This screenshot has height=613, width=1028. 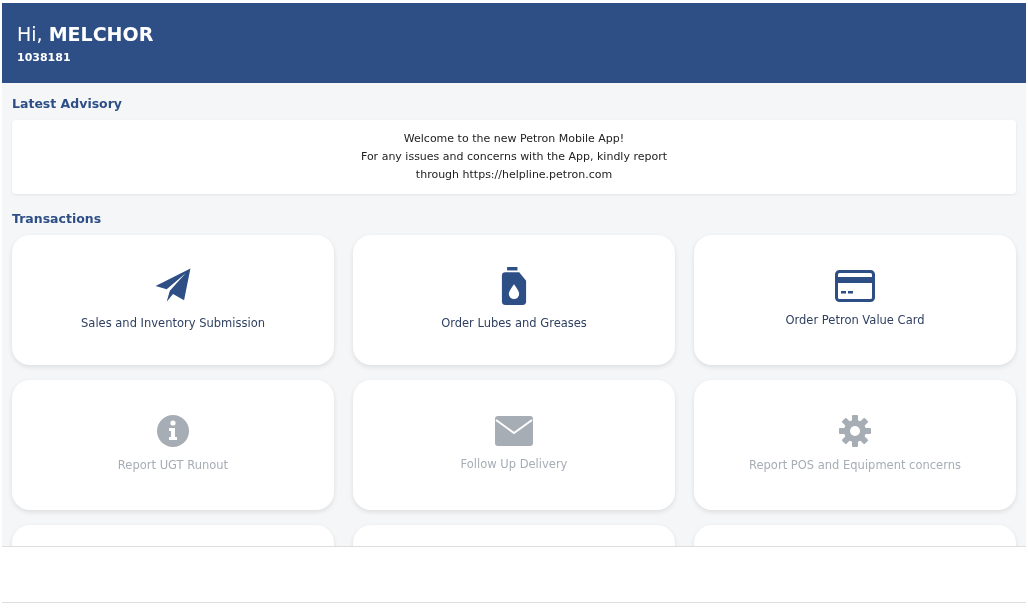 What do you see at coordinates (173, 299) in the screenshot?
I see `transaction-tile: Sales and Inventory Submission` at bounding box center [173, 299].